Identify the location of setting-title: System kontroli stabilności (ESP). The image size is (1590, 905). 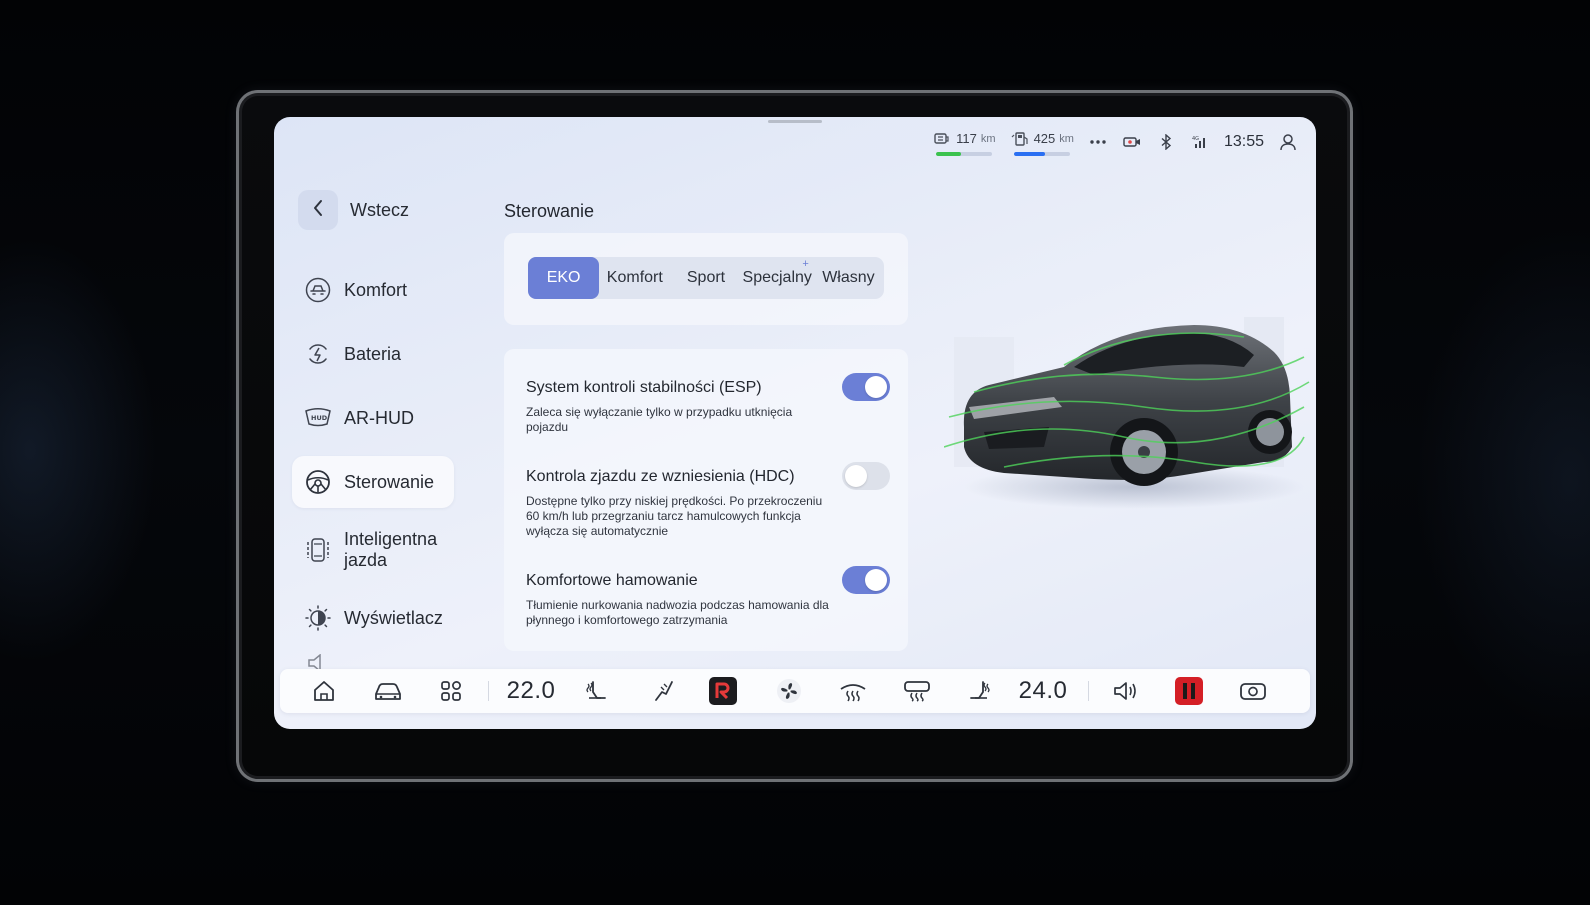
(644, 387).